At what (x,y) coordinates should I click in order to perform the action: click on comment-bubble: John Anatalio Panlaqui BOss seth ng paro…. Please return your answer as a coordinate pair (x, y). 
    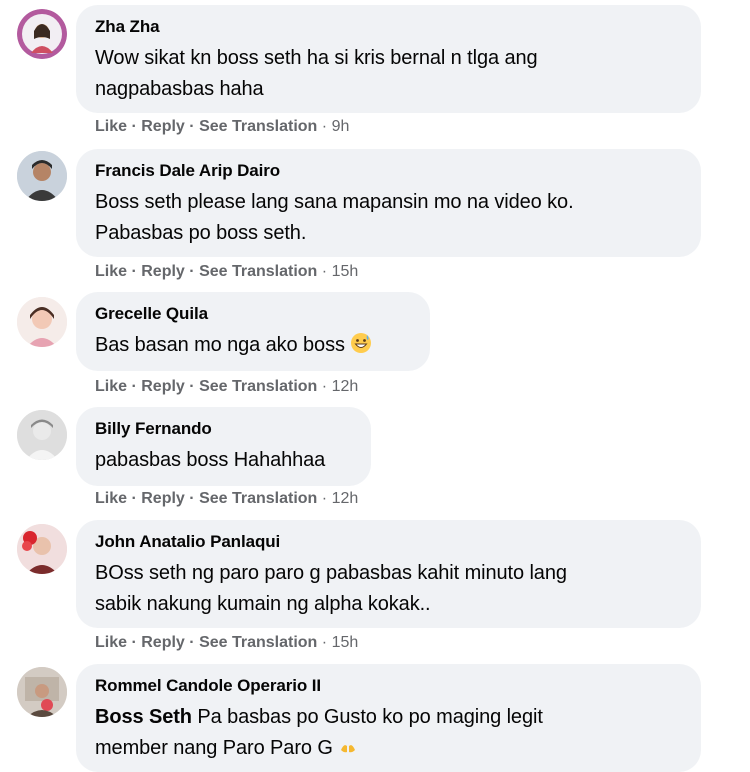
    Looking at the image, I should click on (388, 574).